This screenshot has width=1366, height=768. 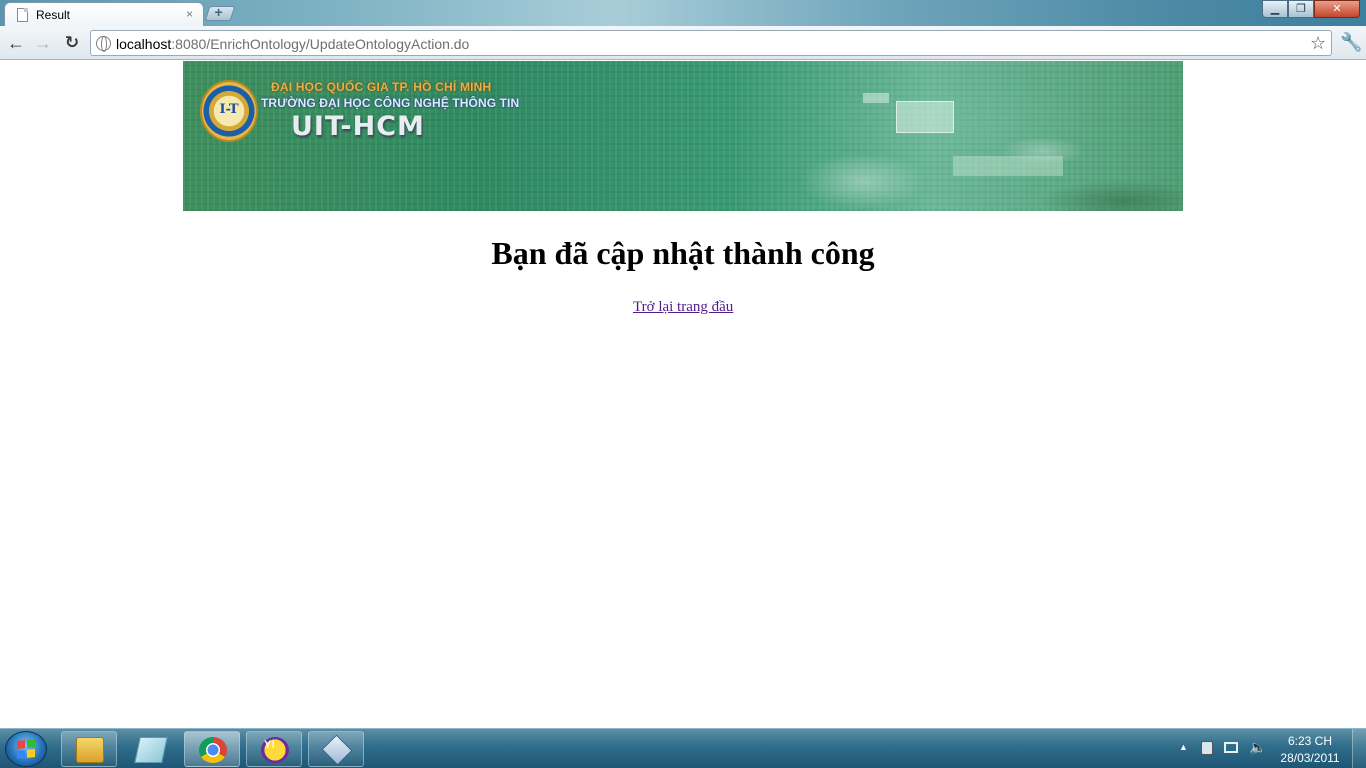 I want to click on start-button, so click(x=26, y=749).